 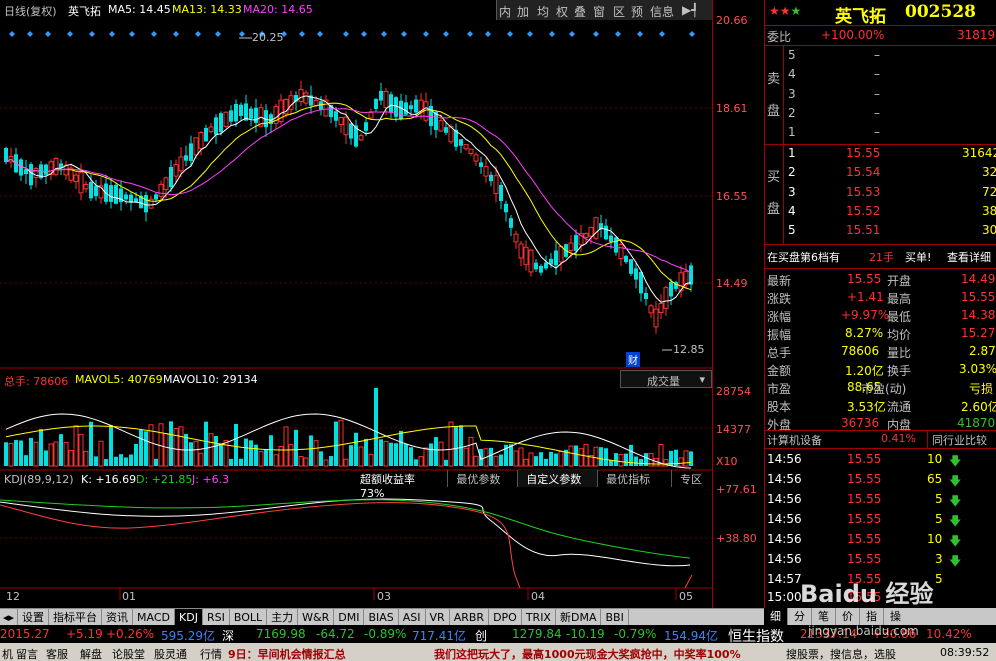 What do you see at coordinates (895, 616) in the screenshot?
I see `tab-operate: 操` at bounding box center [895, 616].